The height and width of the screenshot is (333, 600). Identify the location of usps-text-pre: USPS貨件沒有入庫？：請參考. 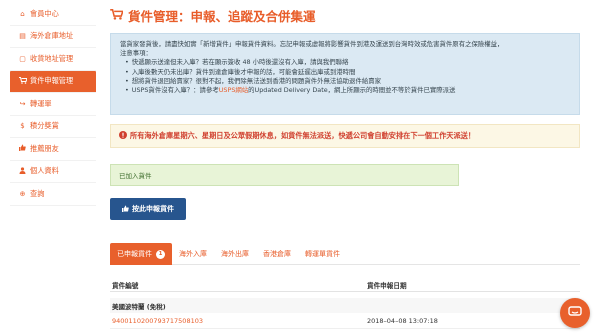
(175, 90).